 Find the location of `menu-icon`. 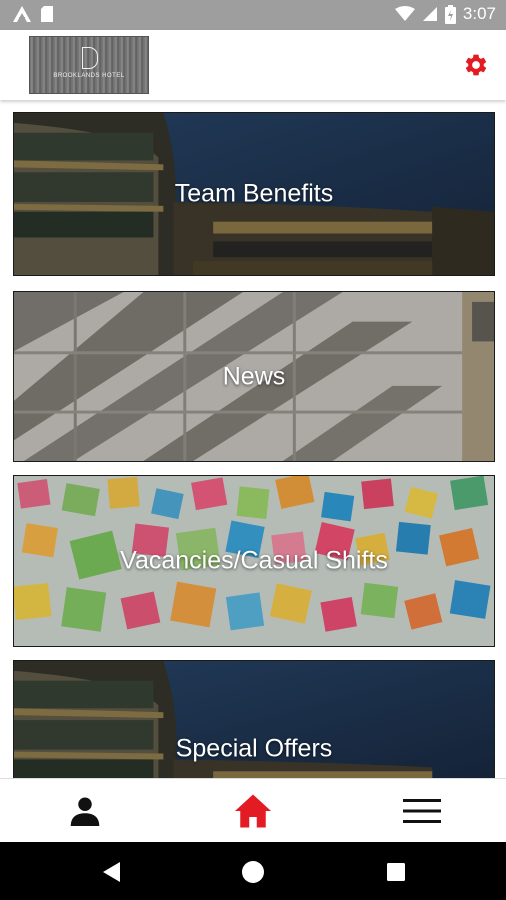

menu-icon is located at coordinates (422, 811).